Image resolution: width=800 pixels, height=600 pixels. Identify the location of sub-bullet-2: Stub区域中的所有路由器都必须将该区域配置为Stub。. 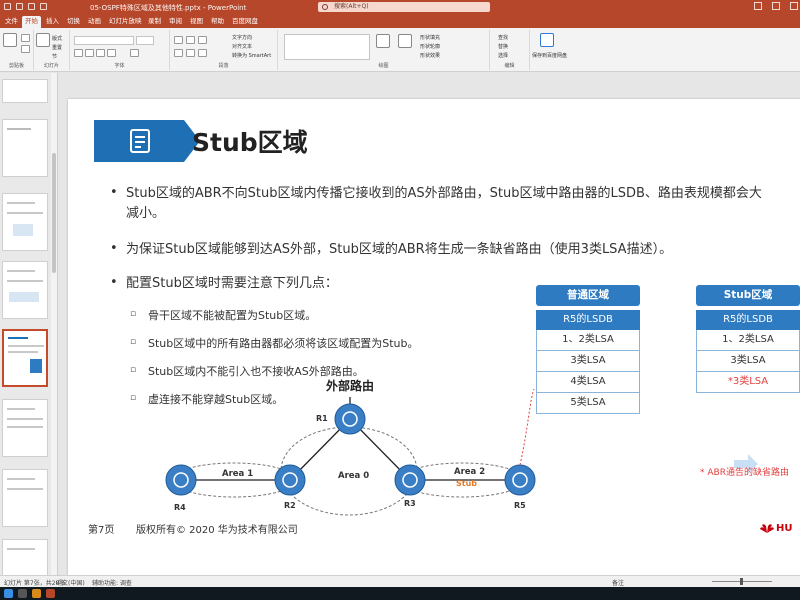
(283, 343).